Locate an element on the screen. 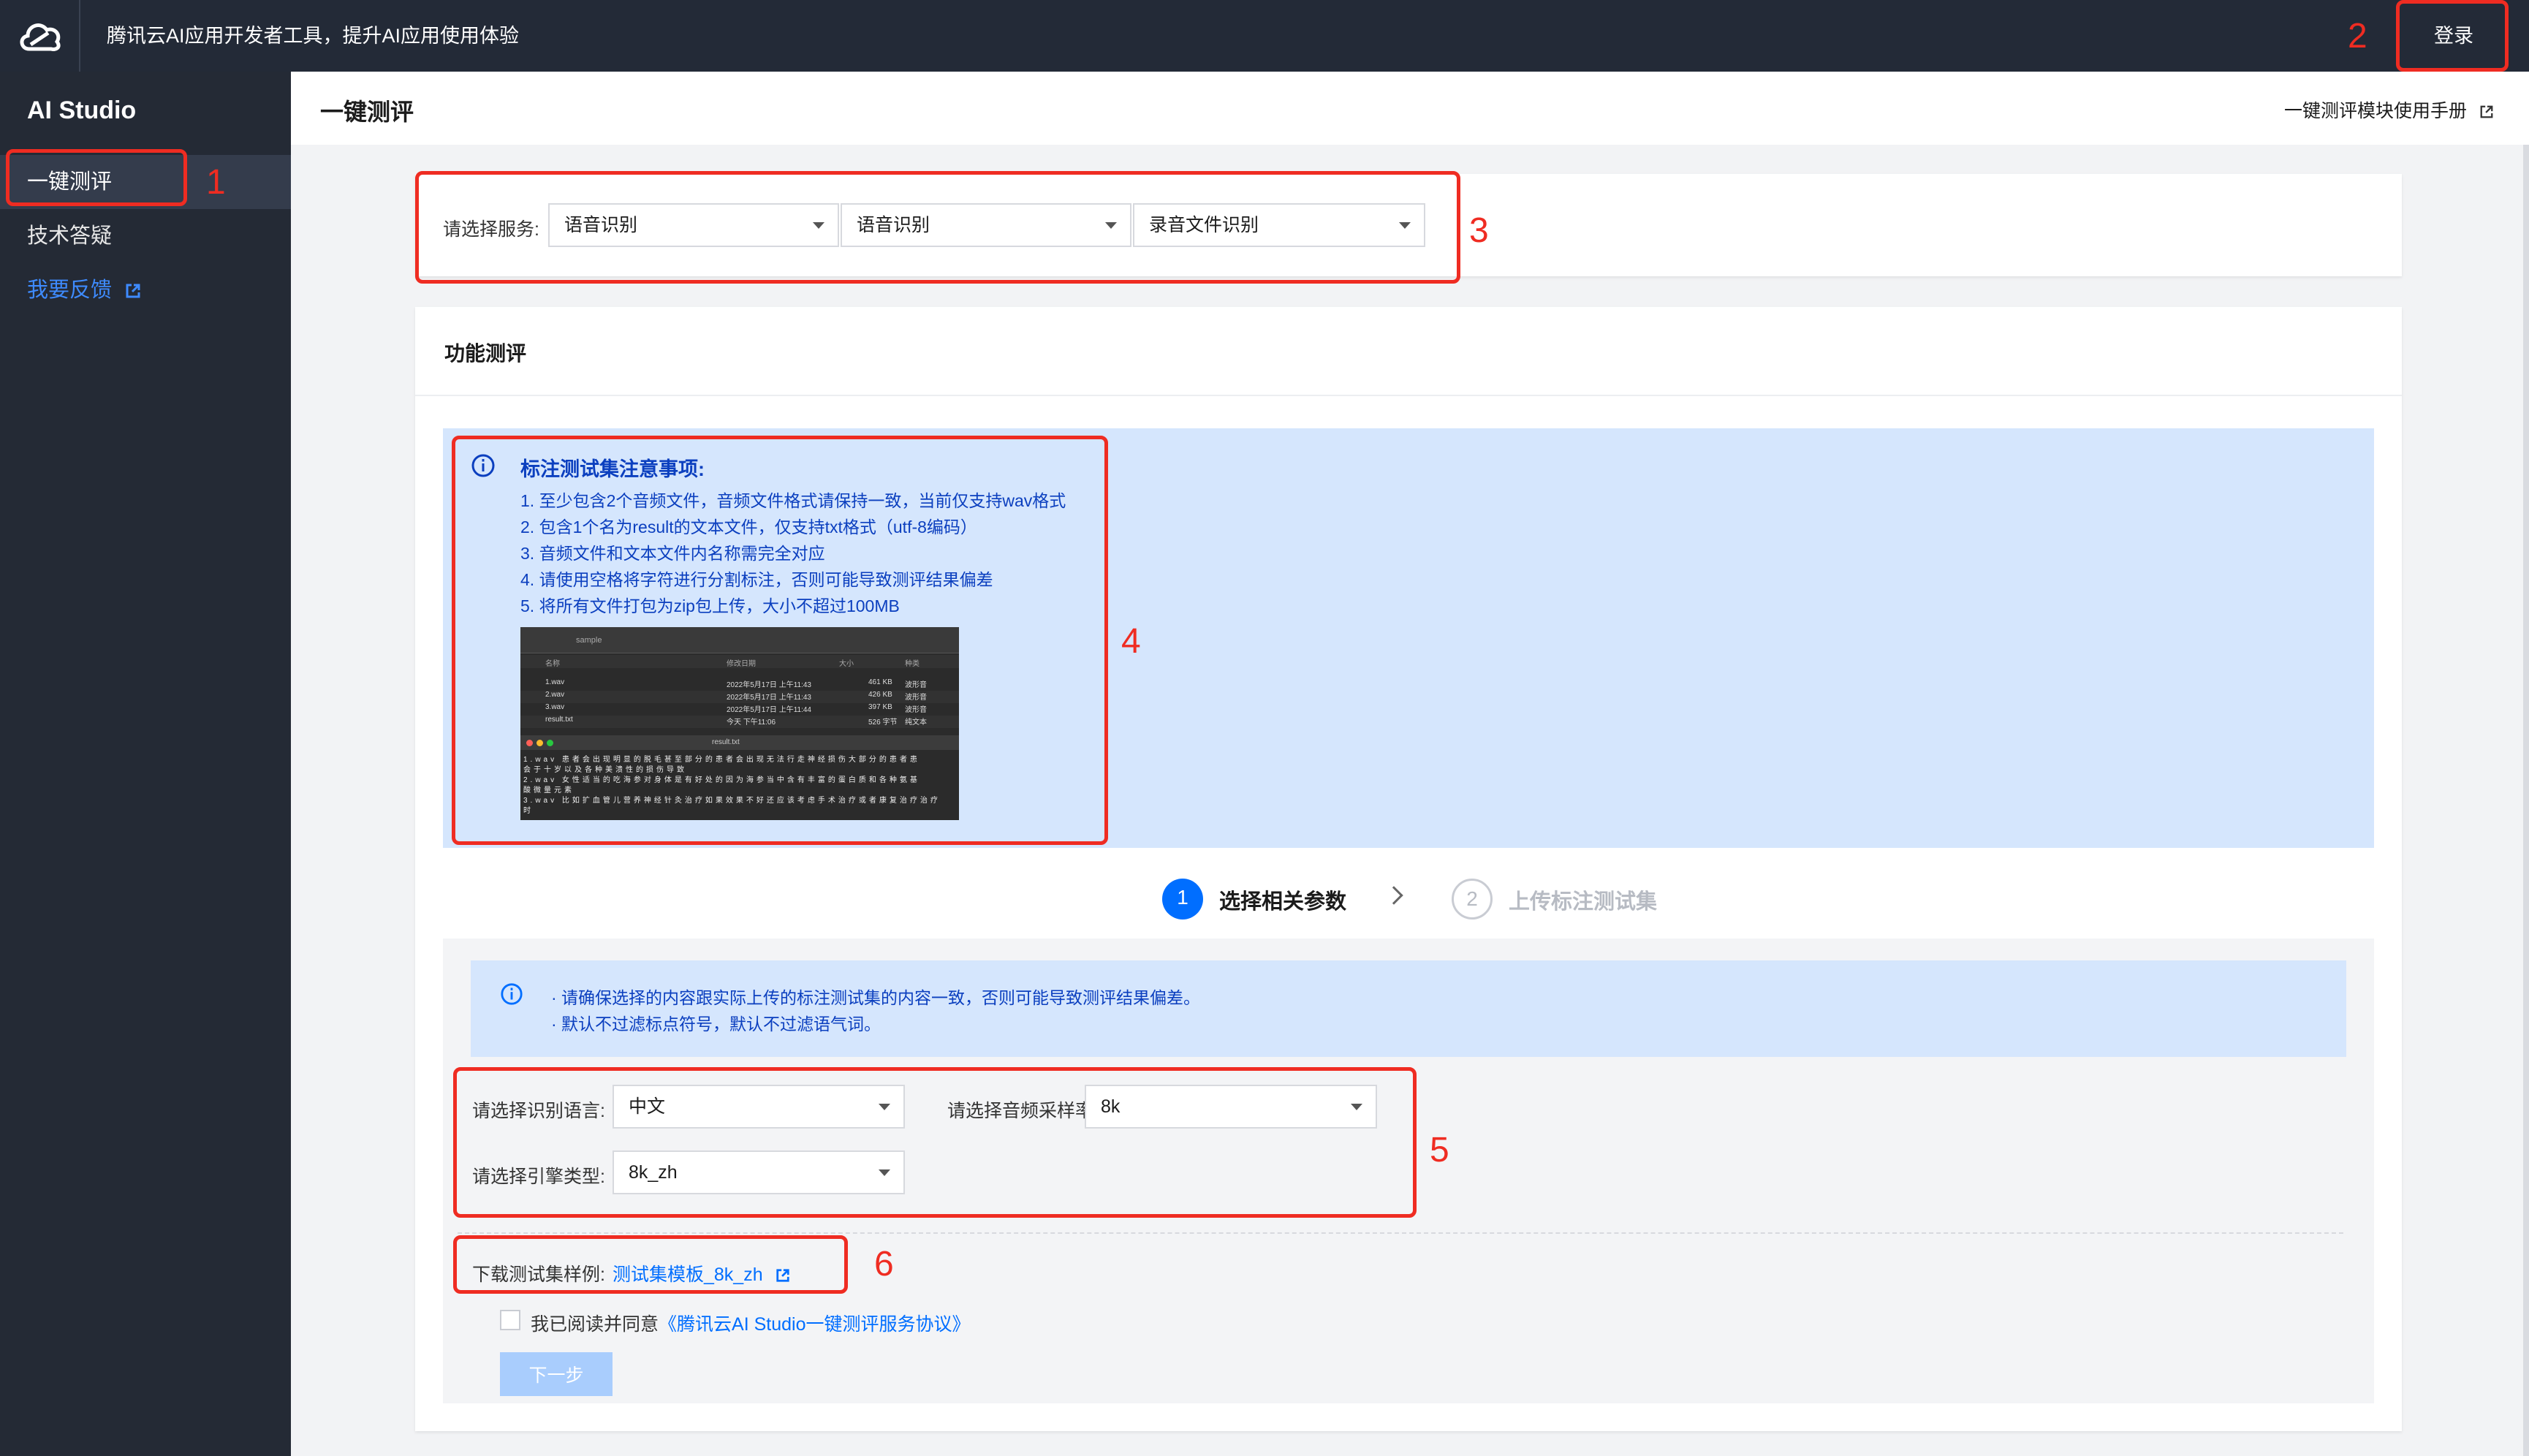 The image size is (2529, 1456). annotation-number: 4 is located at coordinates (1131, 641).